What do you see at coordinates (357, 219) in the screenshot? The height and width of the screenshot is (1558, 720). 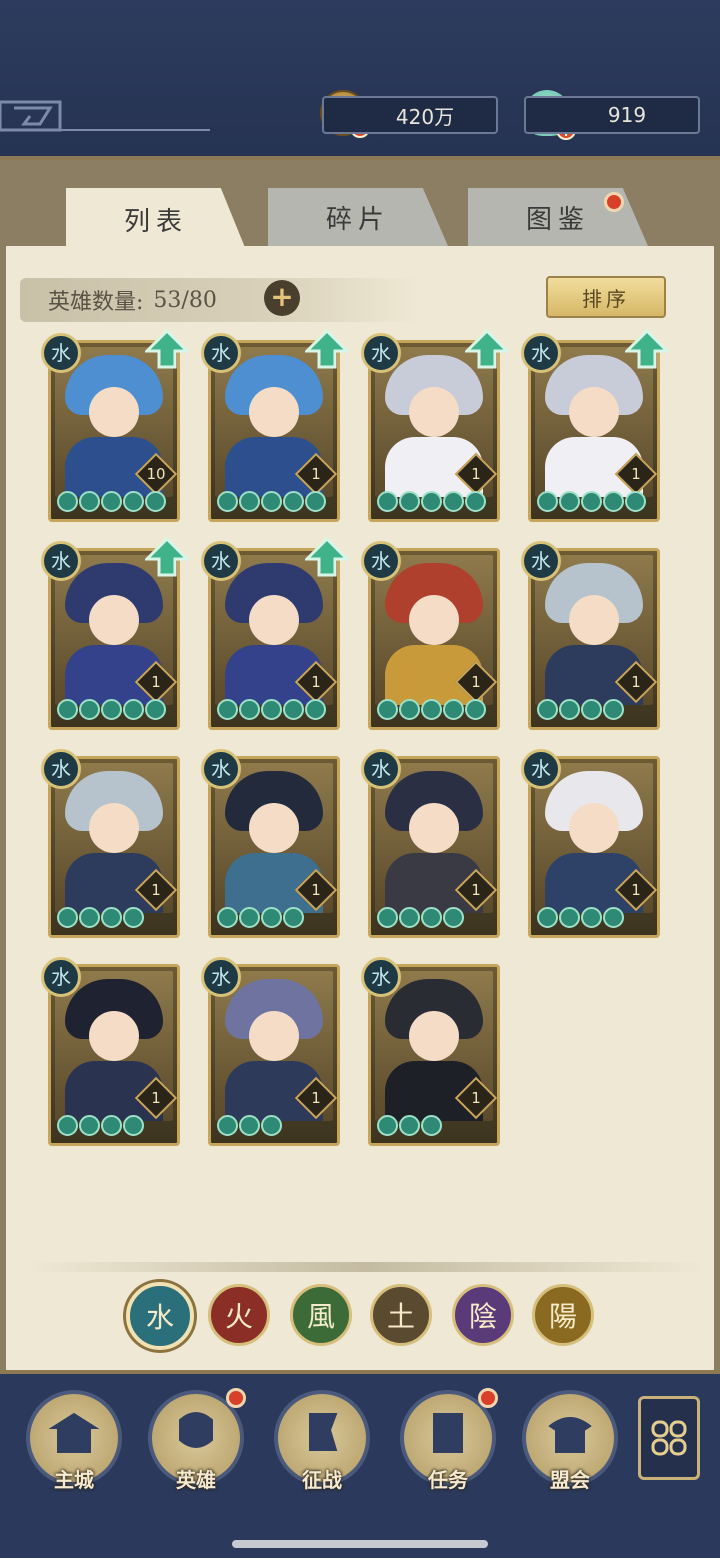 I see `tab-fragments-label: 碎片` at bounding box center [357, 219].